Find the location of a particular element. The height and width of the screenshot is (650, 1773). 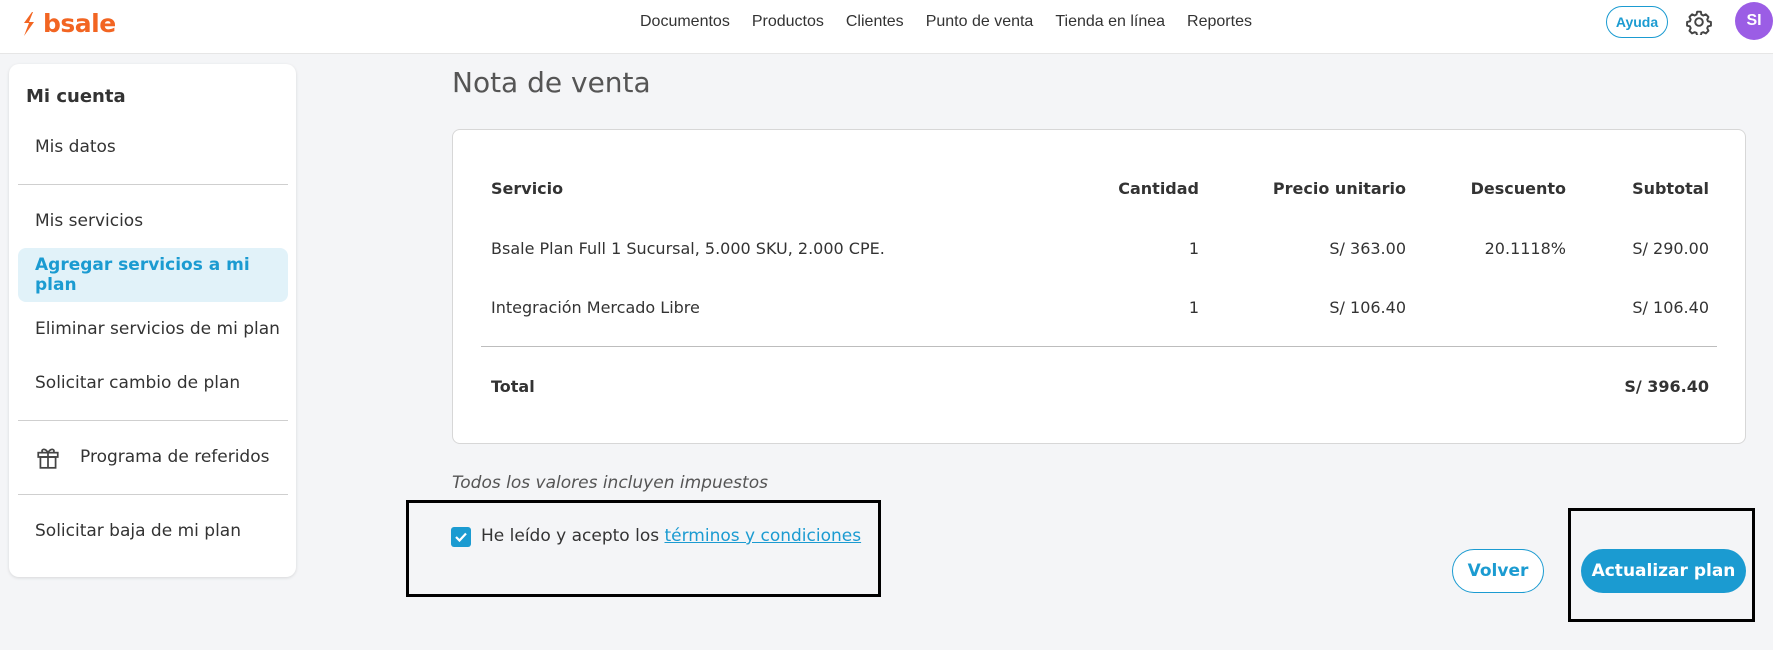

sidebar-item-eliminar-servicios: Eliminar servicios de mi plan is located at coordinates (153, 329).